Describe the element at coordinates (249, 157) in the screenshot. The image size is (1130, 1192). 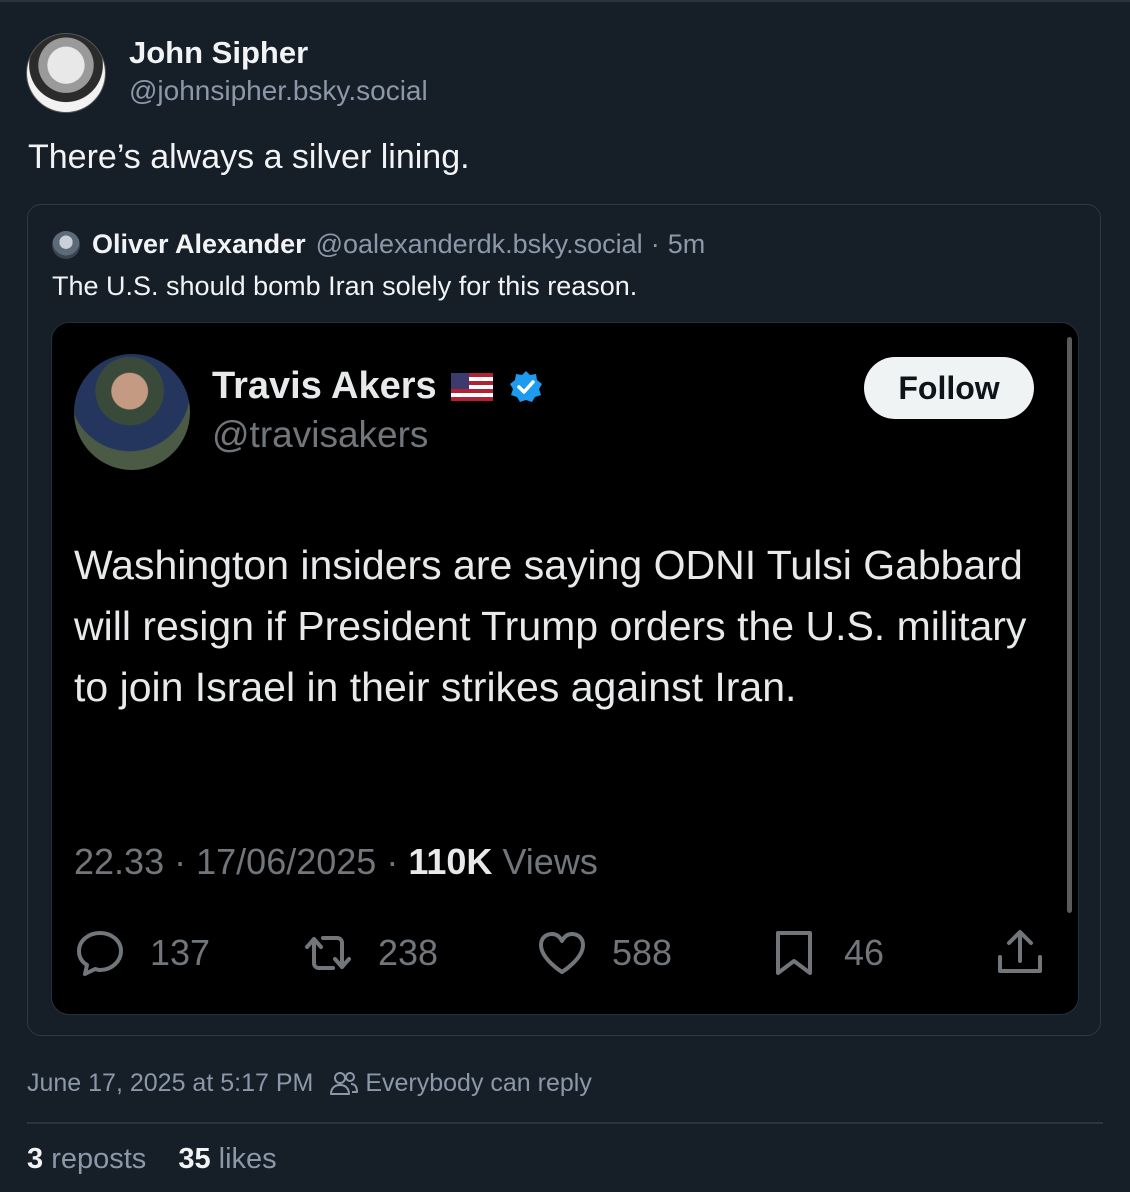
I see `post-text: There’s always a silver lining.` at that location.